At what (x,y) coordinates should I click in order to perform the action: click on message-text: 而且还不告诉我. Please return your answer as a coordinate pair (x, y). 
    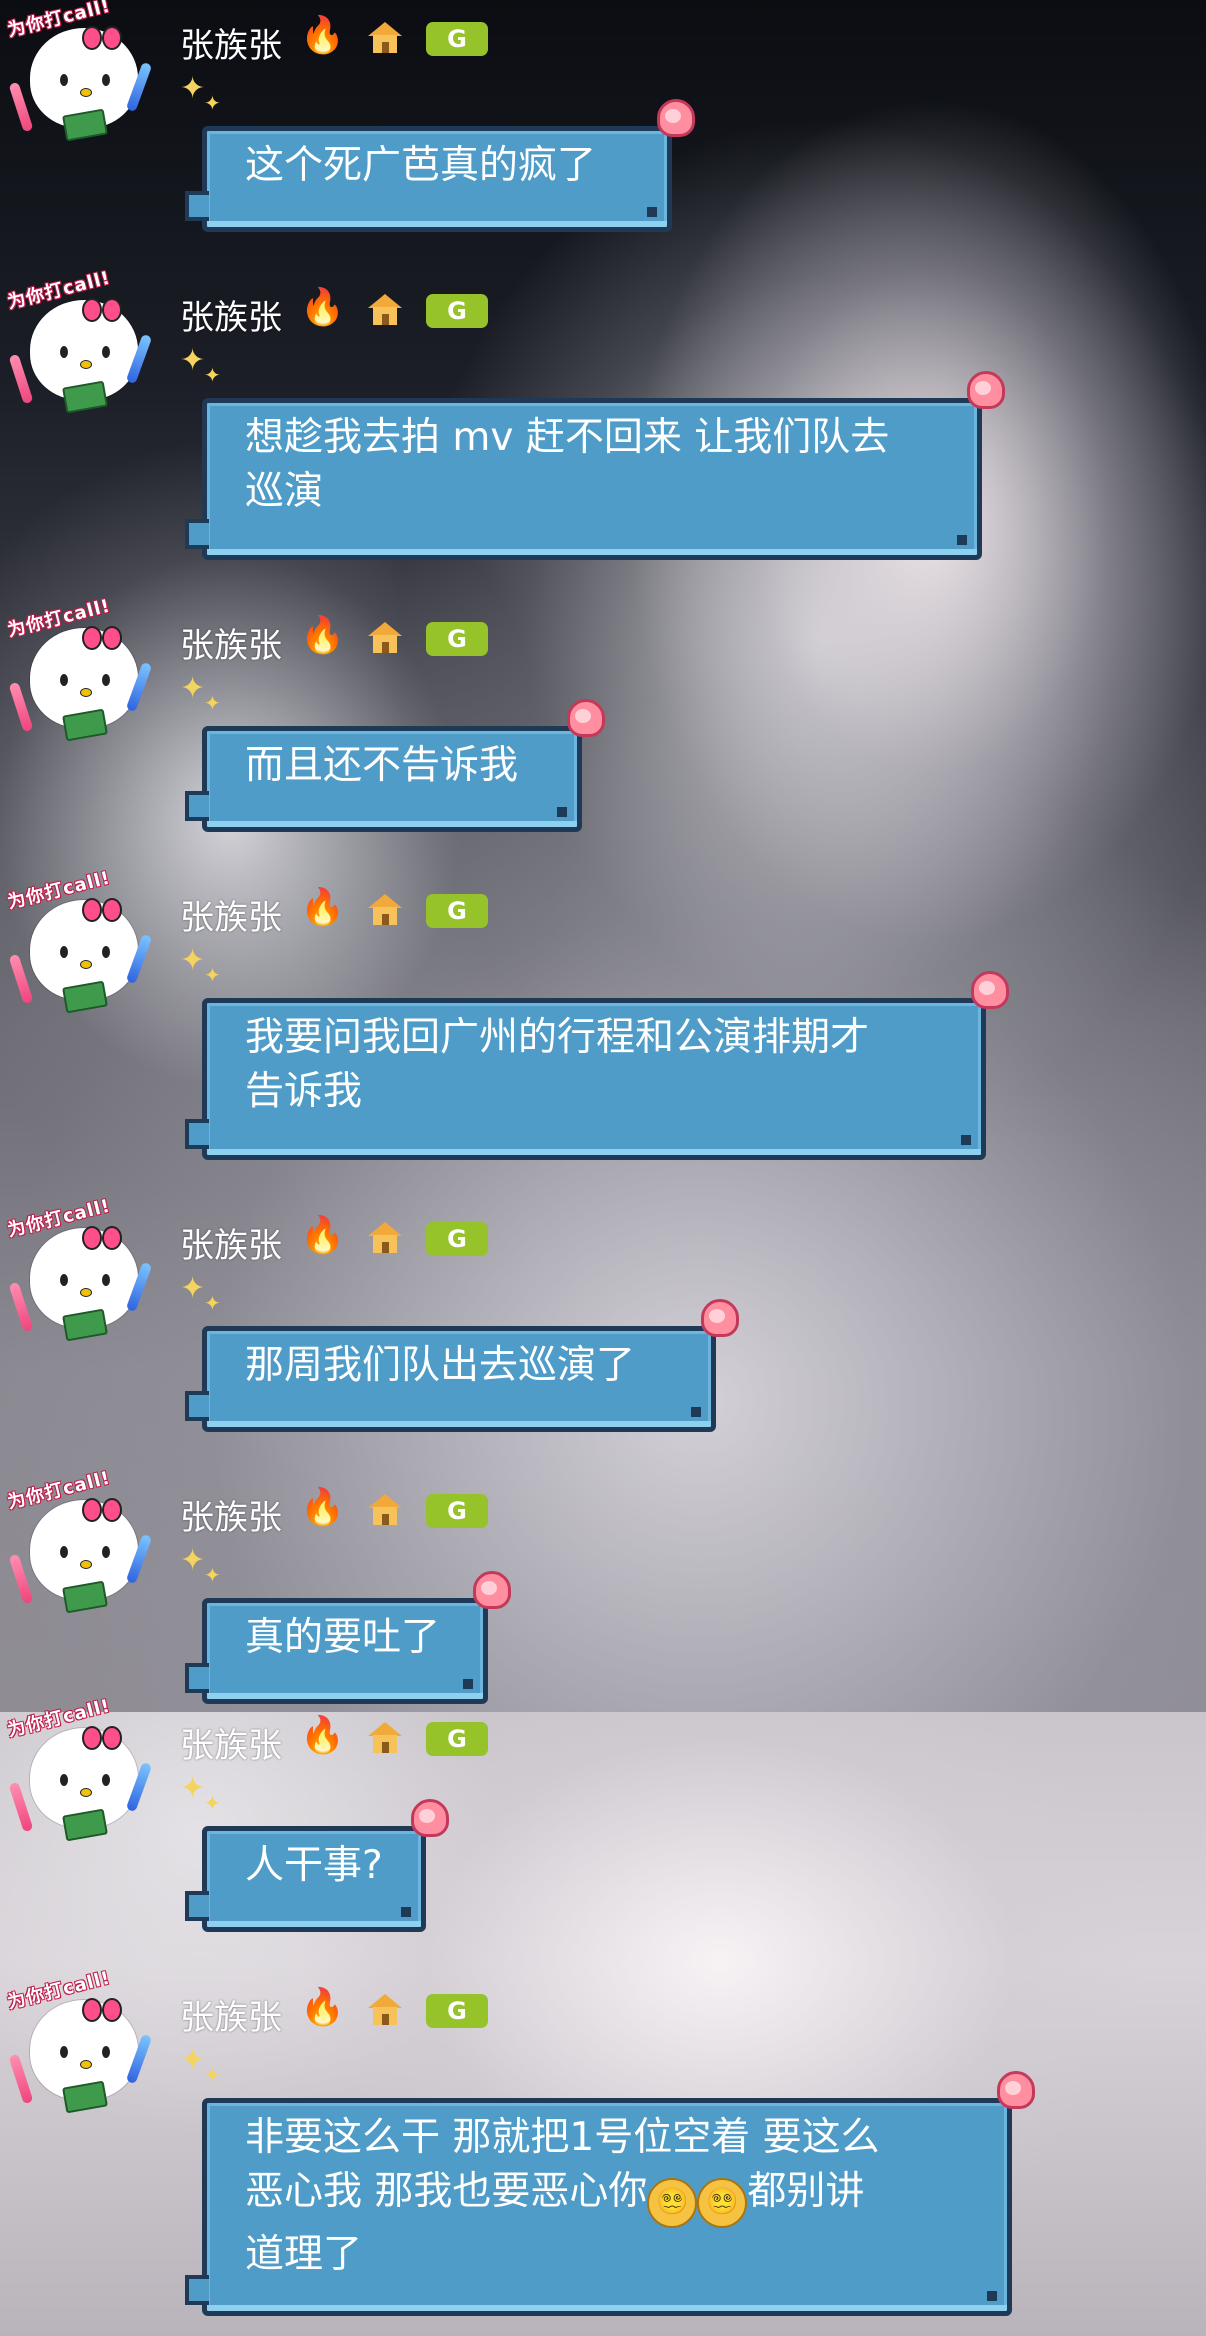
    Looking at the image, I should click on (382, 765).